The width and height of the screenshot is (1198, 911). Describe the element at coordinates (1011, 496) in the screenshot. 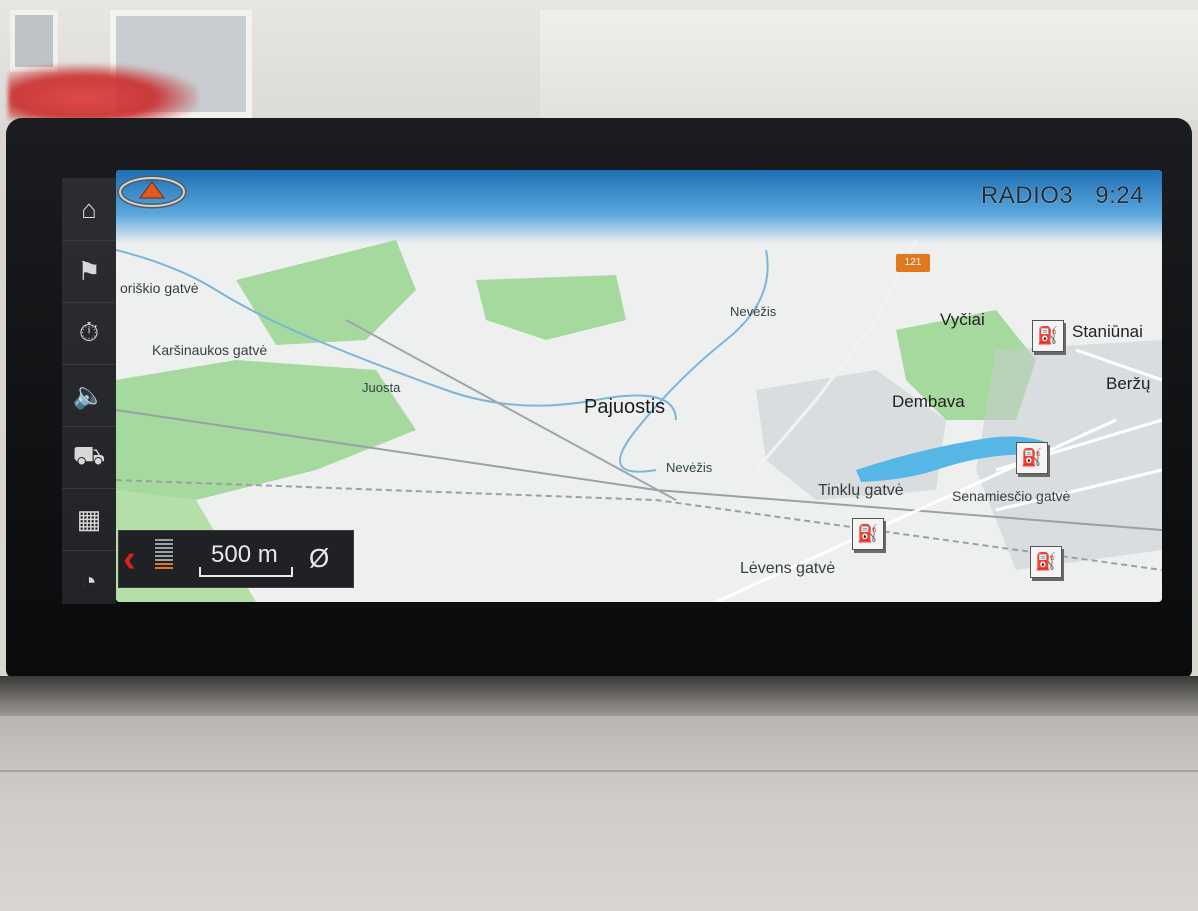

I see `map-label-street: Senamiesčio gatvė` at that location.